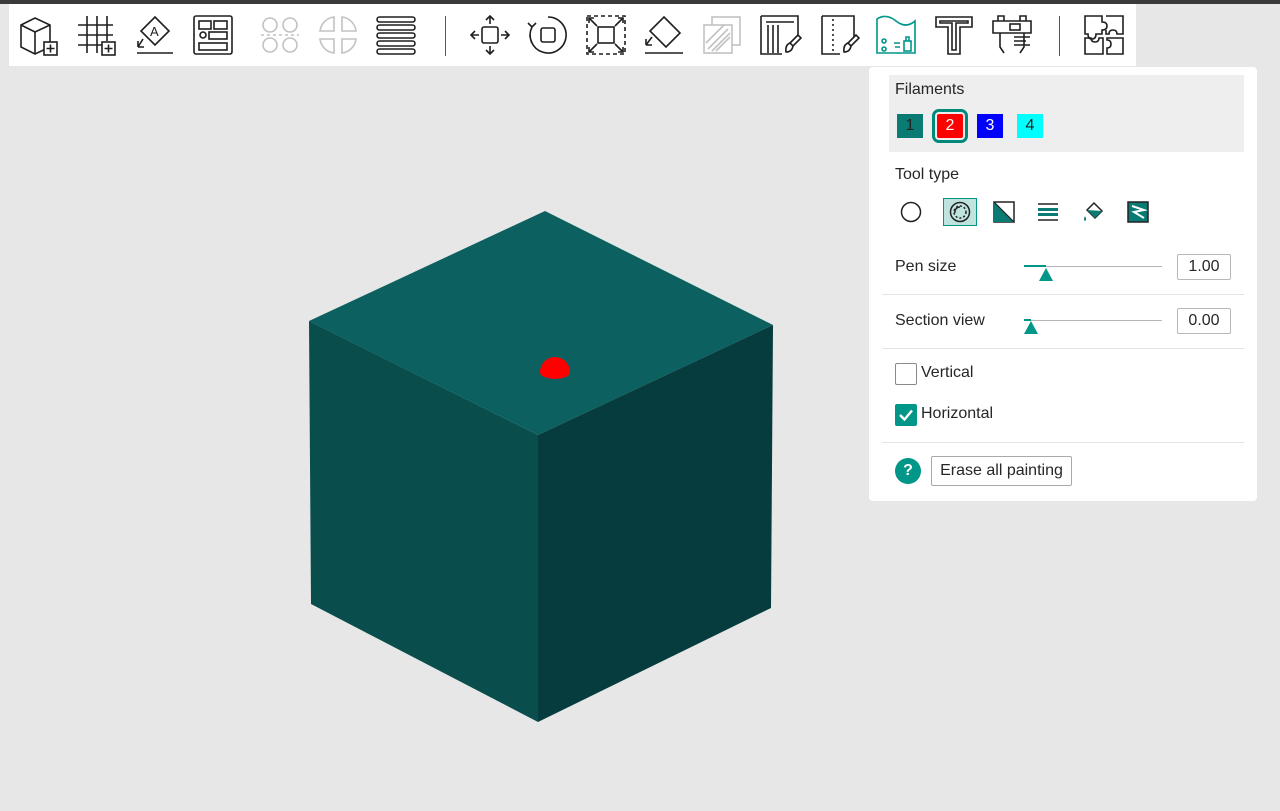 The height and width of the screenshot is (811, 1280). I want to click on filament-swatch-3: 3, so click(990, 126).